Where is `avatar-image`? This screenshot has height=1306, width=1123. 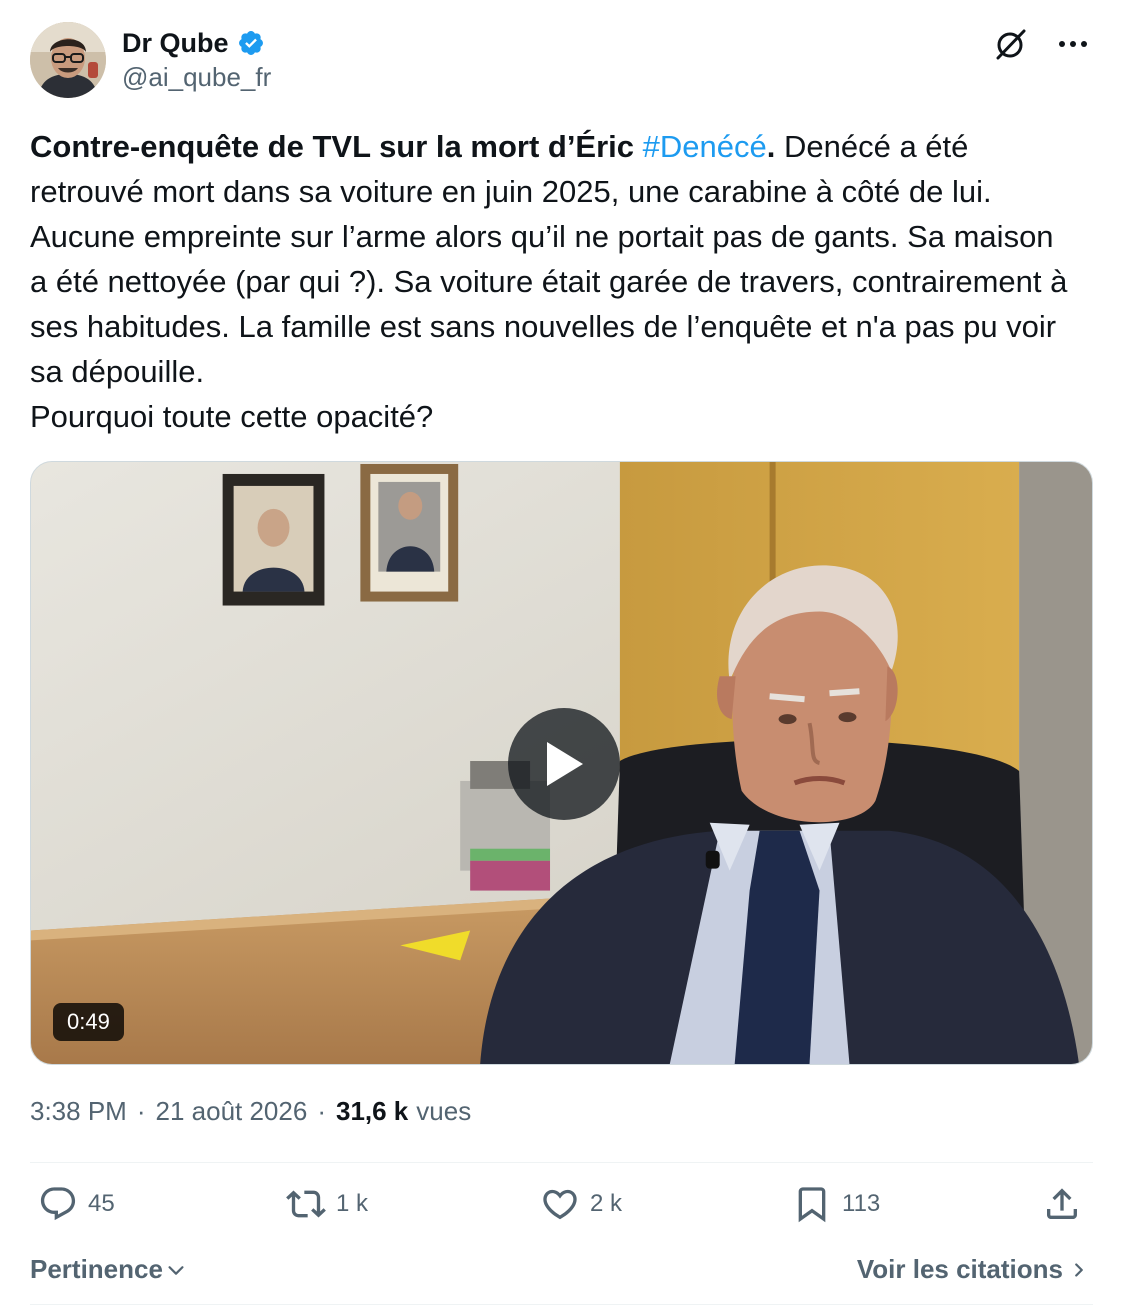 avatar-image is located at coordinates (68, 60).